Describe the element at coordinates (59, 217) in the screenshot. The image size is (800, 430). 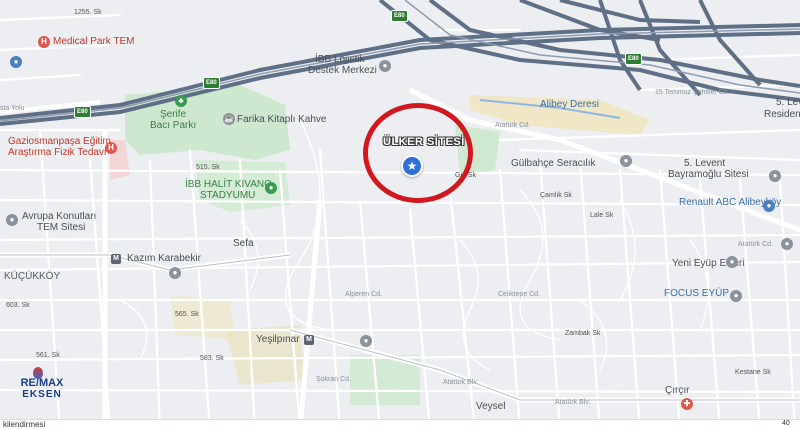
I see `poi-avrupa-line1: Avrupa Konutları` at that location.